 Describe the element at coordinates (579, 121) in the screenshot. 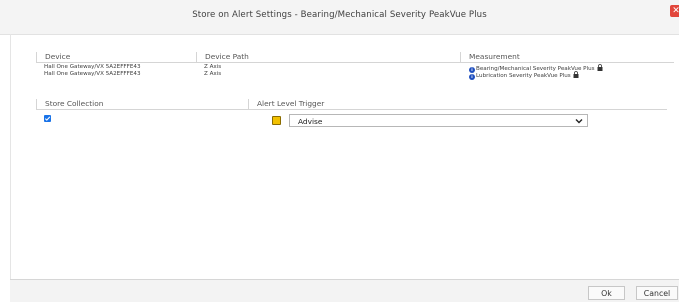

I see `chevron-down-icon` at that location.